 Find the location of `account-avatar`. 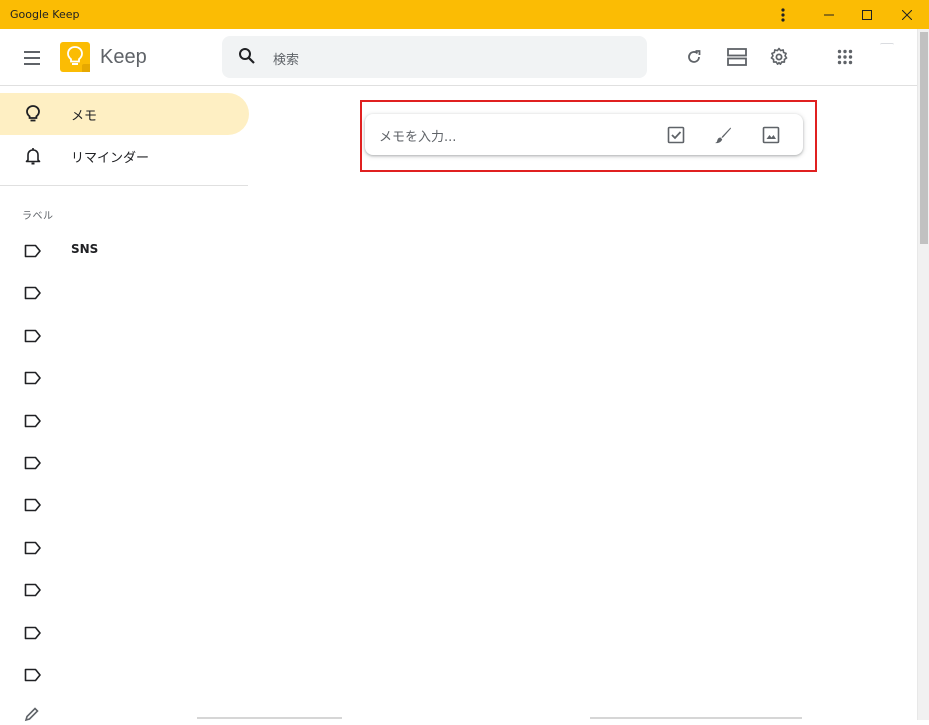

account-avatar is located at coordinates (887, 44).